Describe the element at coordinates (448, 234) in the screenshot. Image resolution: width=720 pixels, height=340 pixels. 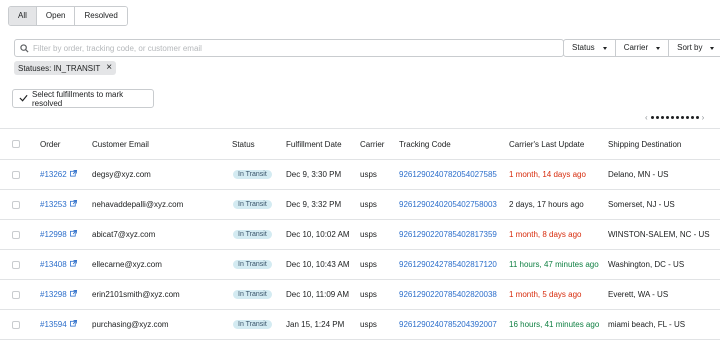
I see `tracking-code-link: 9261290220785402817359` at that location.